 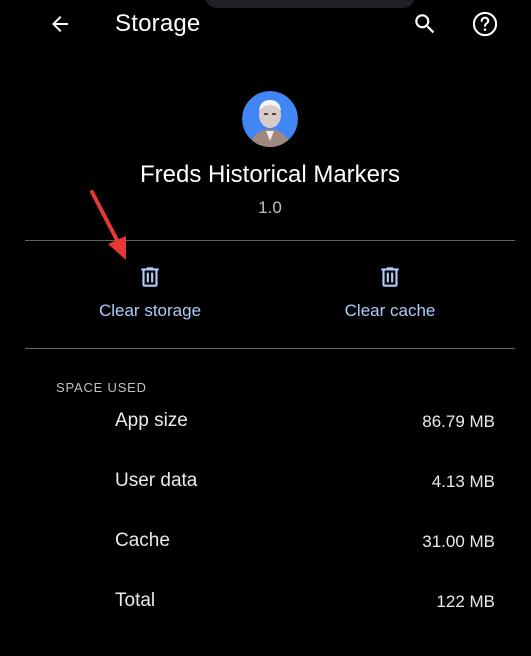 I want to click on row-value: 122 MB, so click(x=465, y=601).